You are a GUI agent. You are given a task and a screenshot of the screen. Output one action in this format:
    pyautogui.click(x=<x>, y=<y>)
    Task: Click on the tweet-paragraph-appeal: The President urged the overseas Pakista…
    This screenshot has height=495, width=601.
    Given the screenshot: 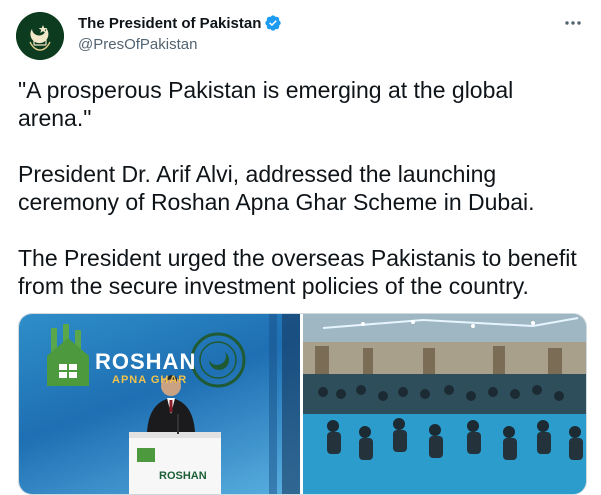 What is the action you would take?
    pyautogui.click(x=301, y=272)
    